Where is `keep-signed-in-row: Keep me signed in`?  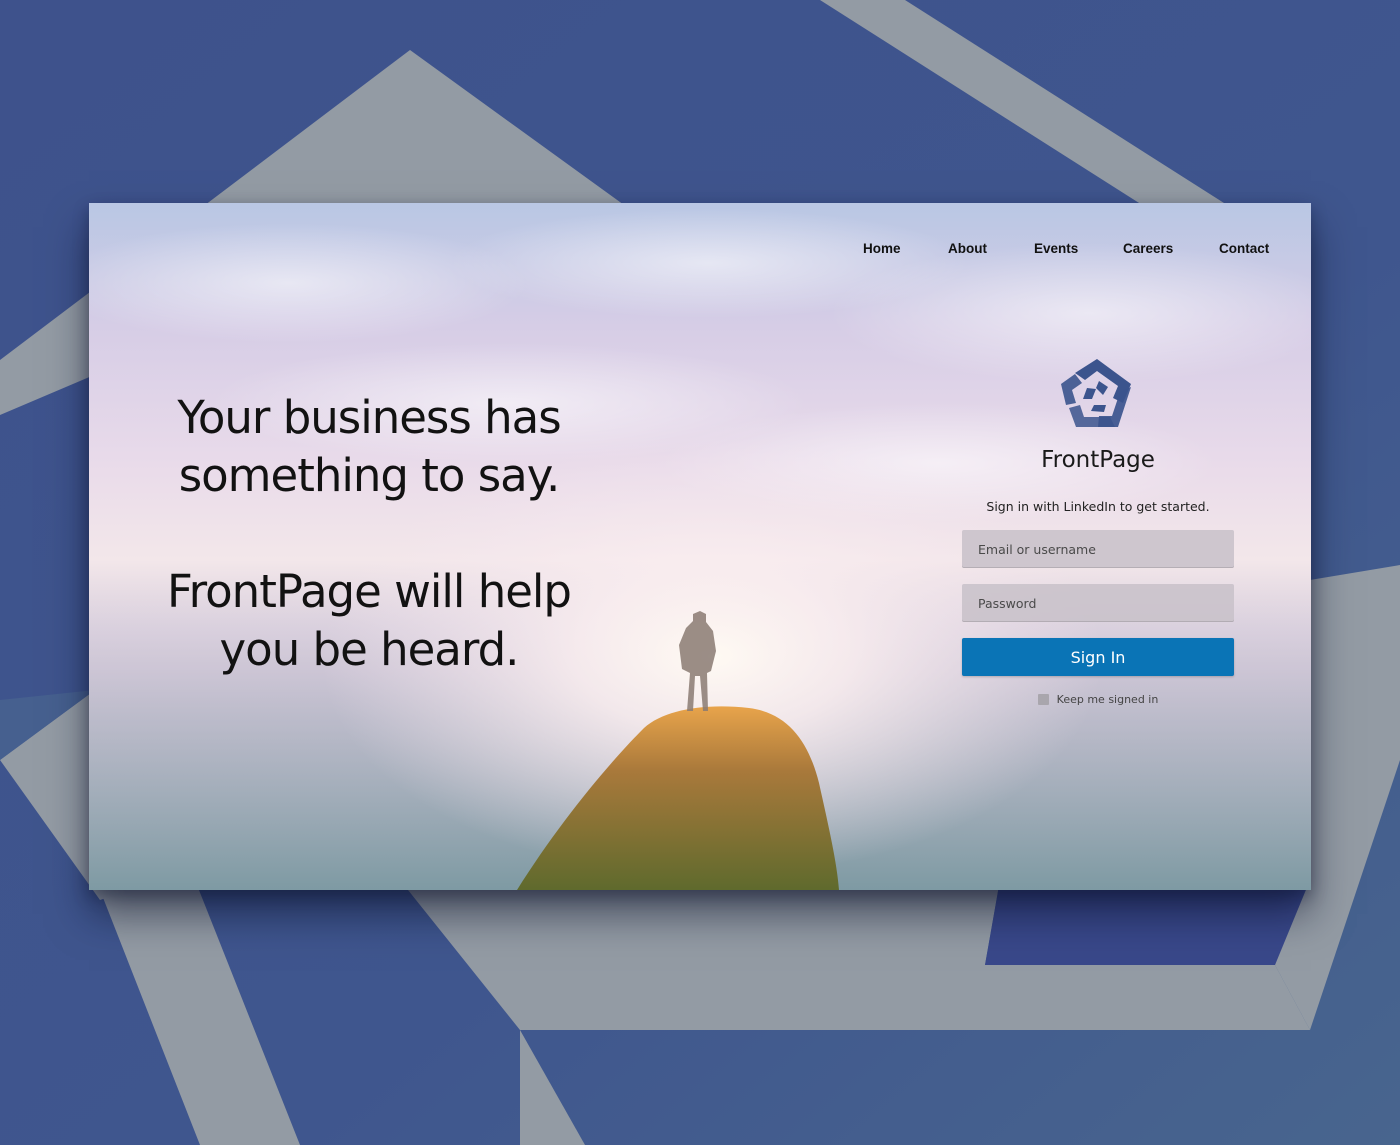 keep-signed-in-row: Keep me signed in is located at coordinates (1098, 699).